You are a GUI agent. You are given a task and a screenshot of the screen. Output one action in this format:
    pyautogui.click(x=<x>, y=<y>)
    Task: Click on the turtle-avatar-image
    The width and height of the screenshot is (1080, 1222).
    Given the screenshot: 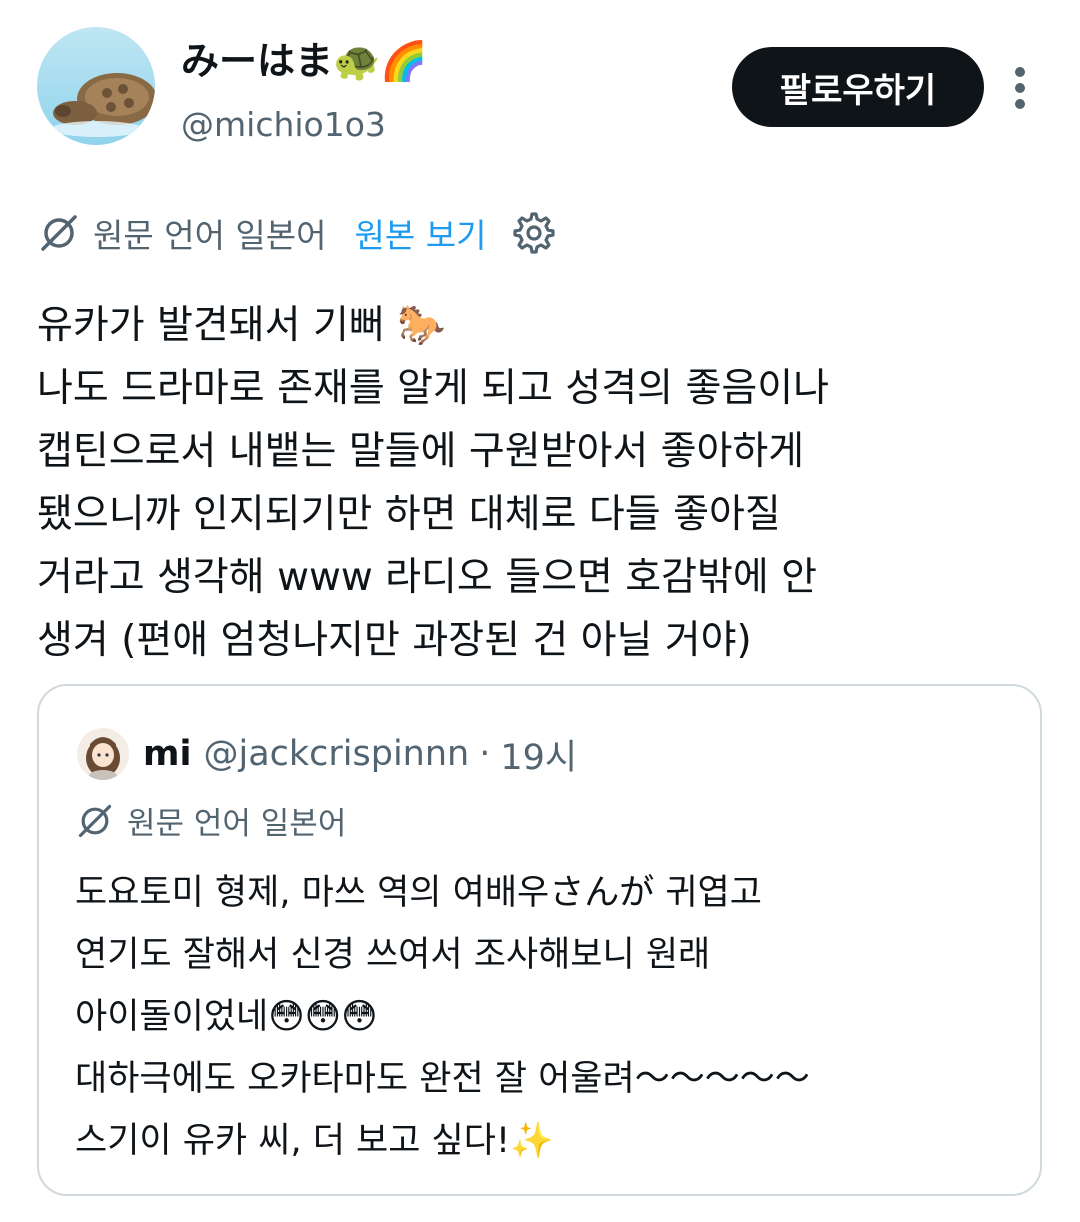 What is the action you would take?
    pyautogui.click(x=96, y=86)
    